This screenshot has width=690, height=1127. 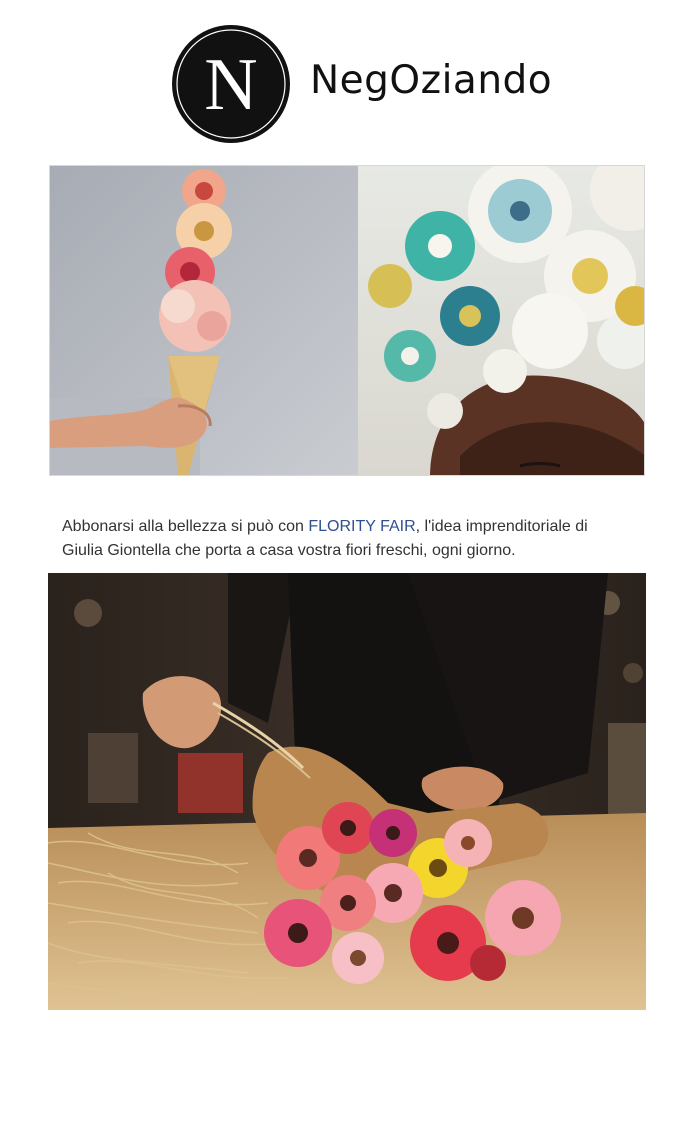 I want to click on flority-fair-link: FLORITY FAIR, so click(x=361, y=526).